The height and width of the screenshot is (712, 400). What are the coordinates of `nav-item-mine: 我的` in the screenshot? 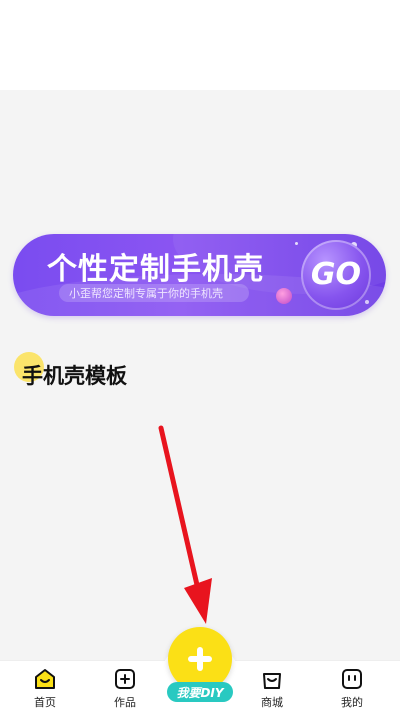 It's located at (352, 689).